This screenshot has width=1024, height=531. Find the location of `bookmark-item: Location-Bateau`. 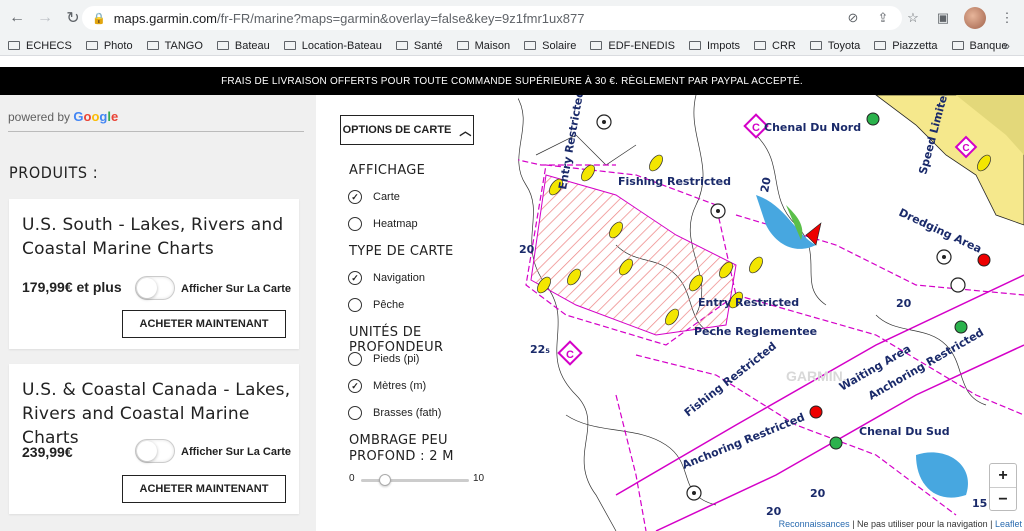

bookmark-item: Location-Bateau is located at coordinates (332, 45).